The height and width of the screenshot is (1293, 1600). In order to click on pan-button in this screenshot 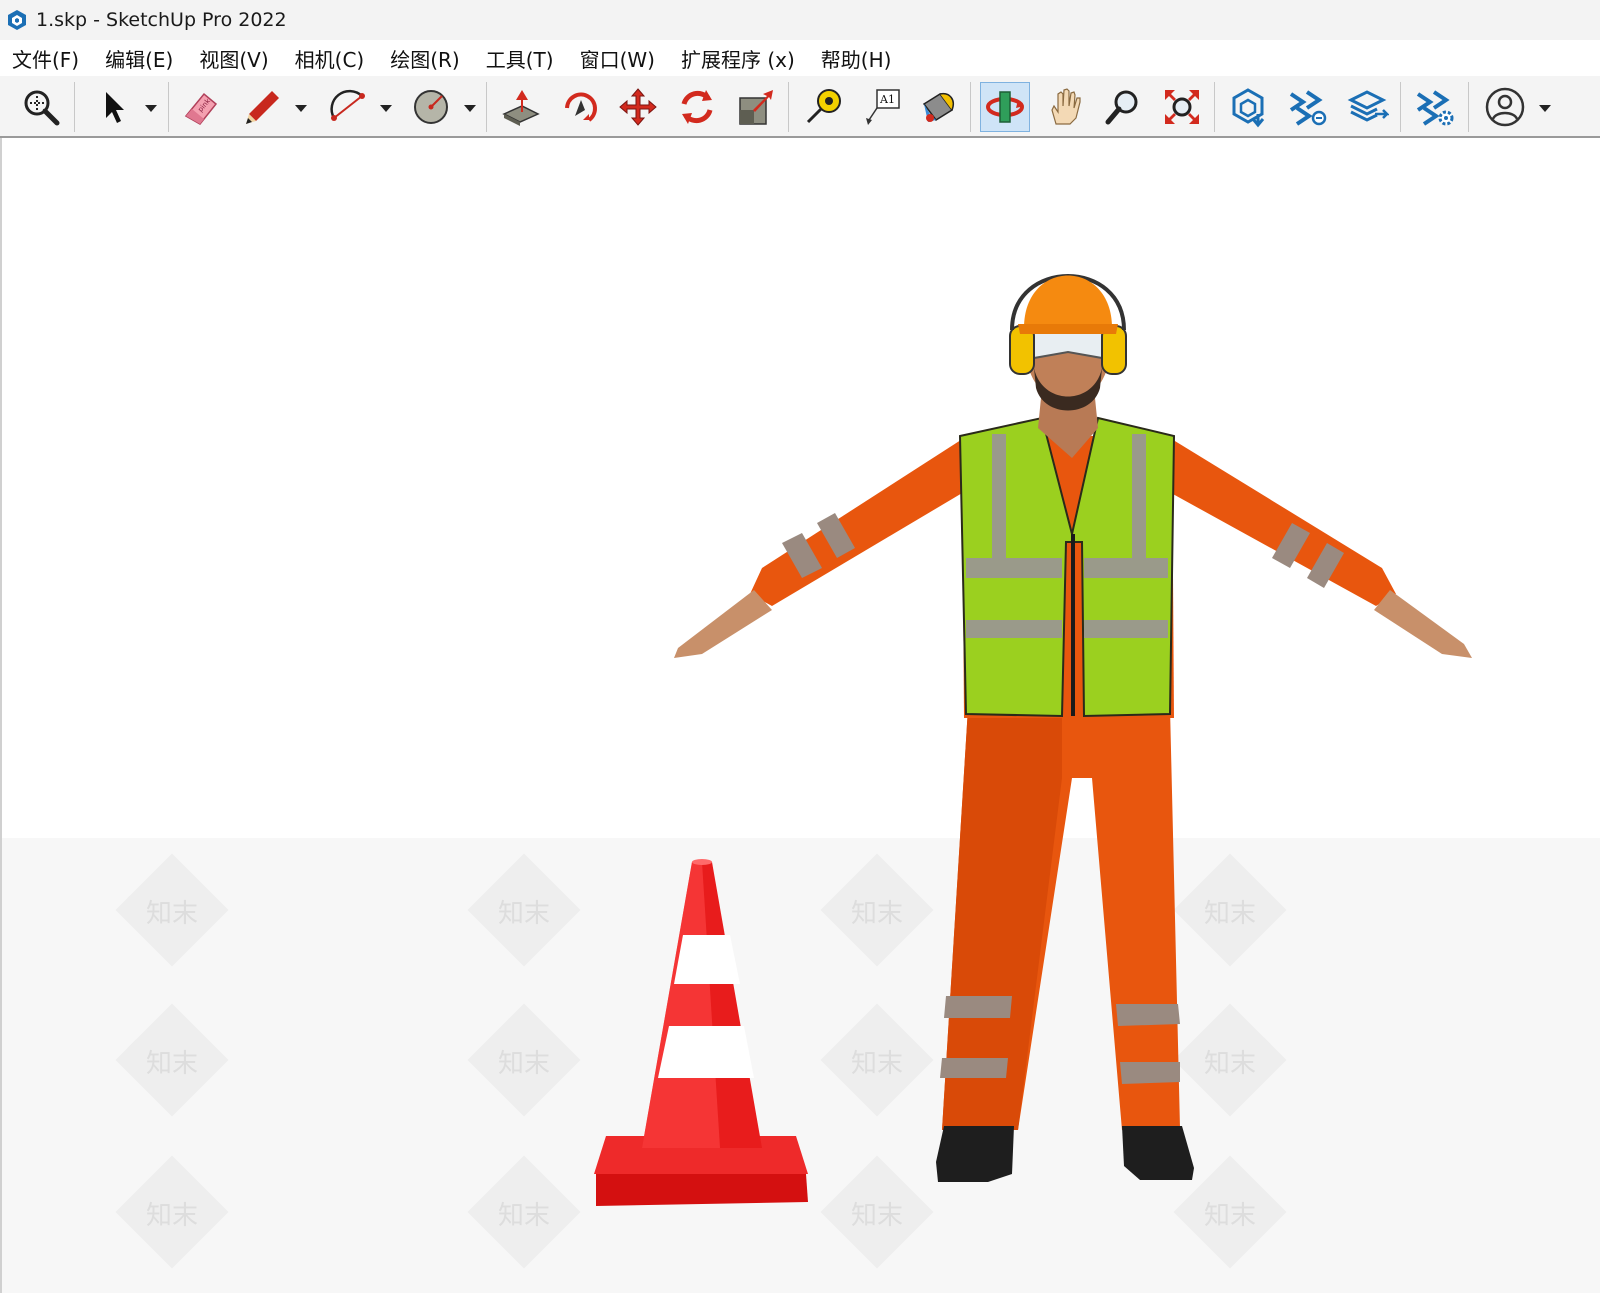, I will do `click(1065, 107)`.